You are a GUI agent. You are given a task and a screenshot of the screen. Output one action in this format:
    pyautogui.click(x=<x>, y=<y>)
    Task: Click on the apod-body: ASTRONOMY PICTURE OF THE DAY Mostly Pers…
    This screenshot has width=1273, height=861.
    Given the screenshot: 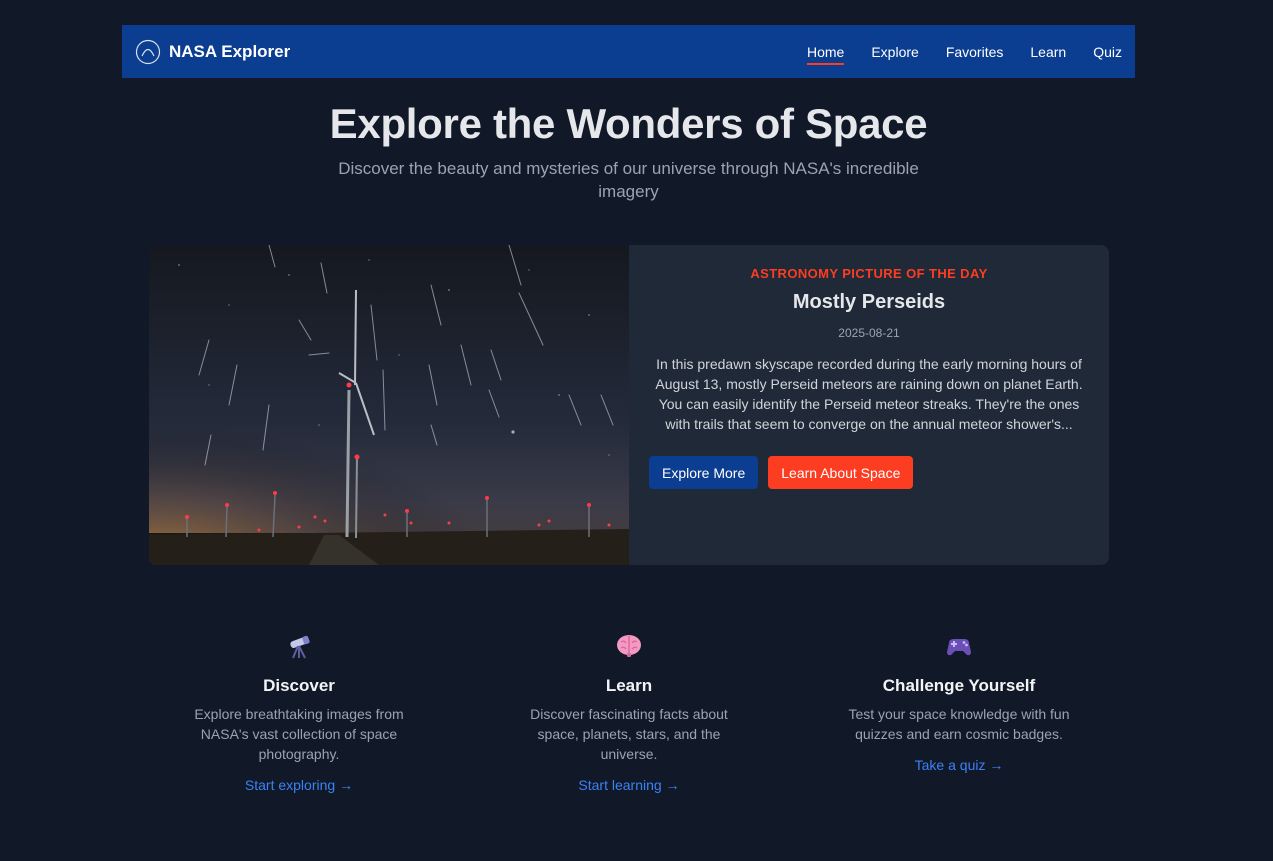 What is the action you would take?
    pyautogui.click(x=869, y=405)
    